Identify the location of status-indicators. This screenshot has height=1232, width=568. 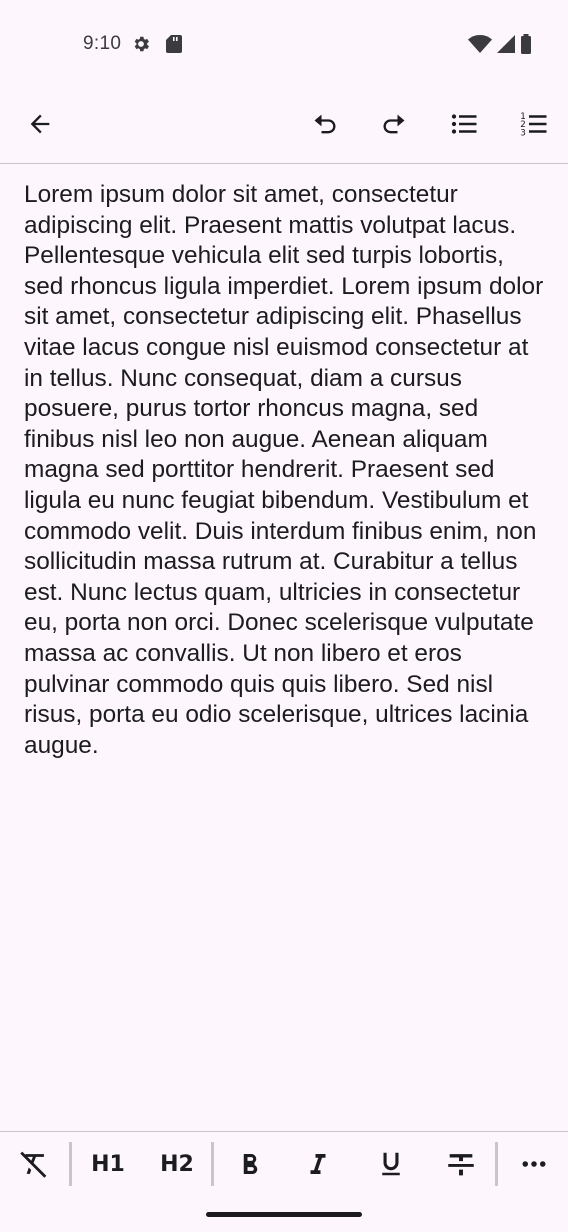
(500, 44).